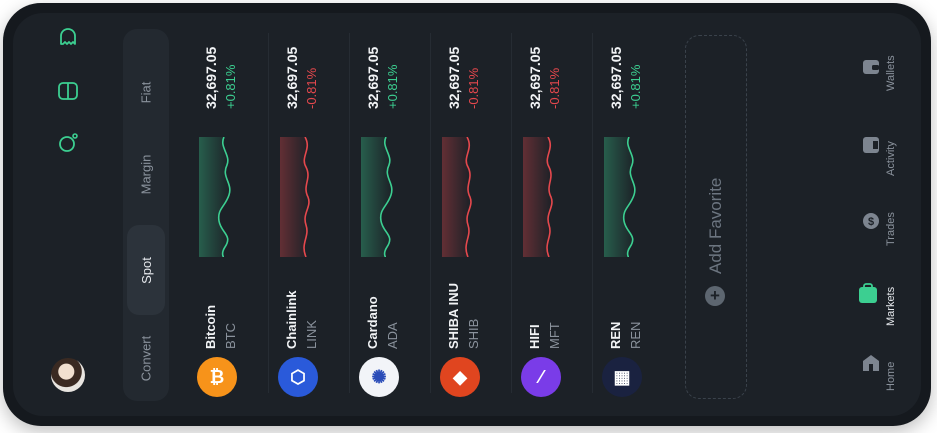 The image size is (937, 433). What do you see at coordinates (891, 306) in the screenshot?
I see `nav-label-markets: Markets` at bounding box center [891, 306].